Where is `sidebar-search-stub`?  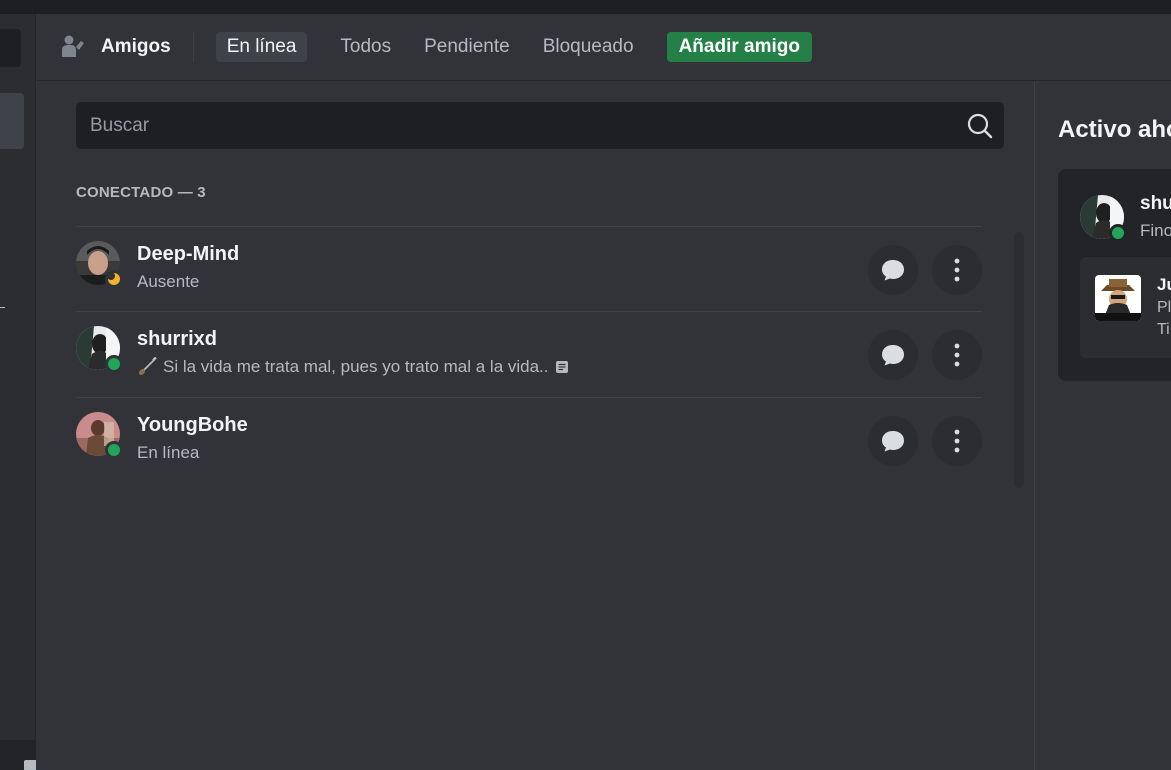
sidebar-search-stub is located at coordinates (10, 48).